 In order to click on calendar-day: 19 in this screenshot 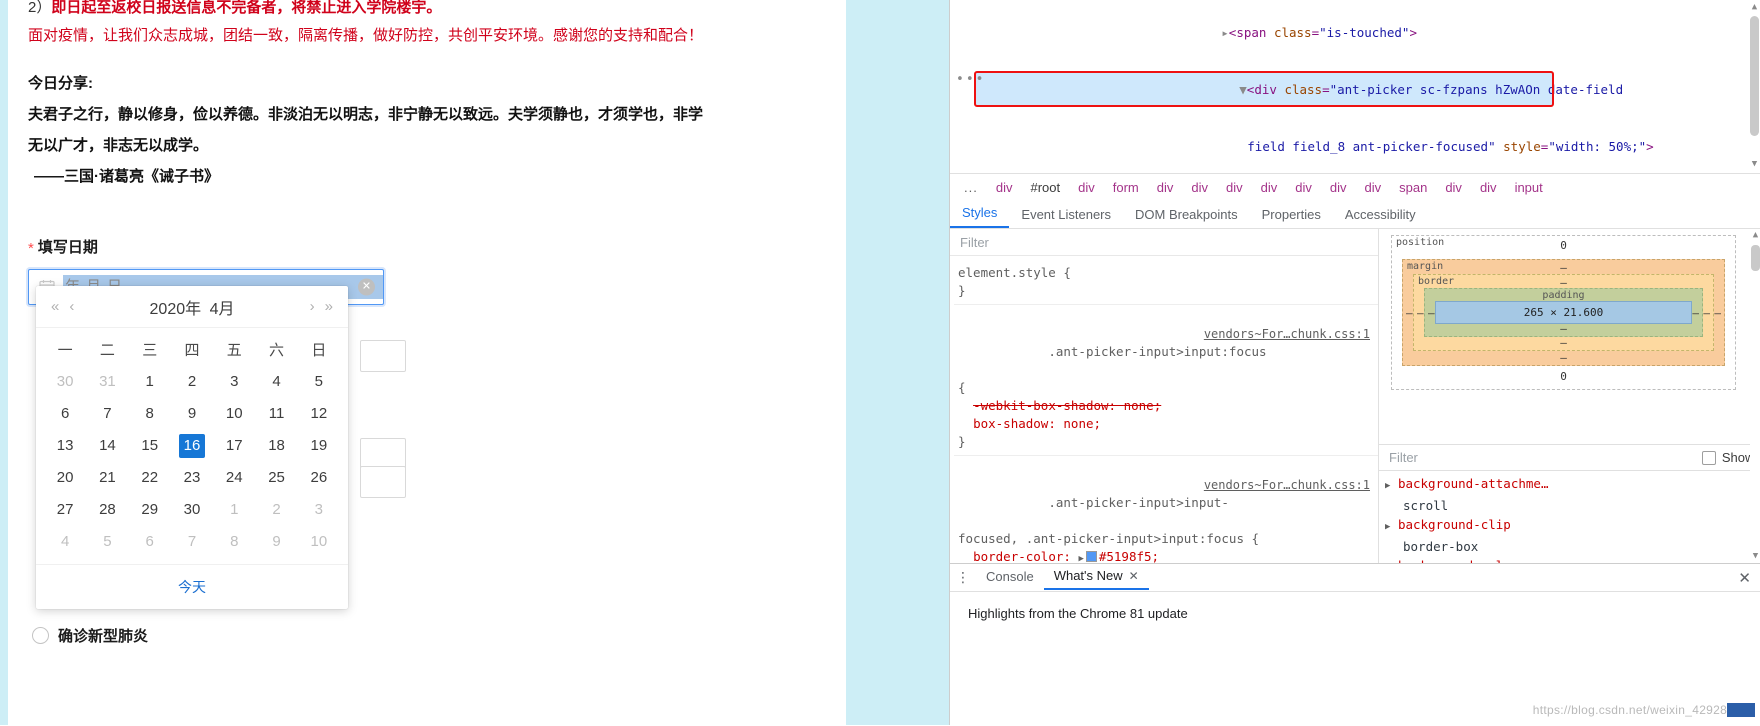, I will do `click(319, 446)`.